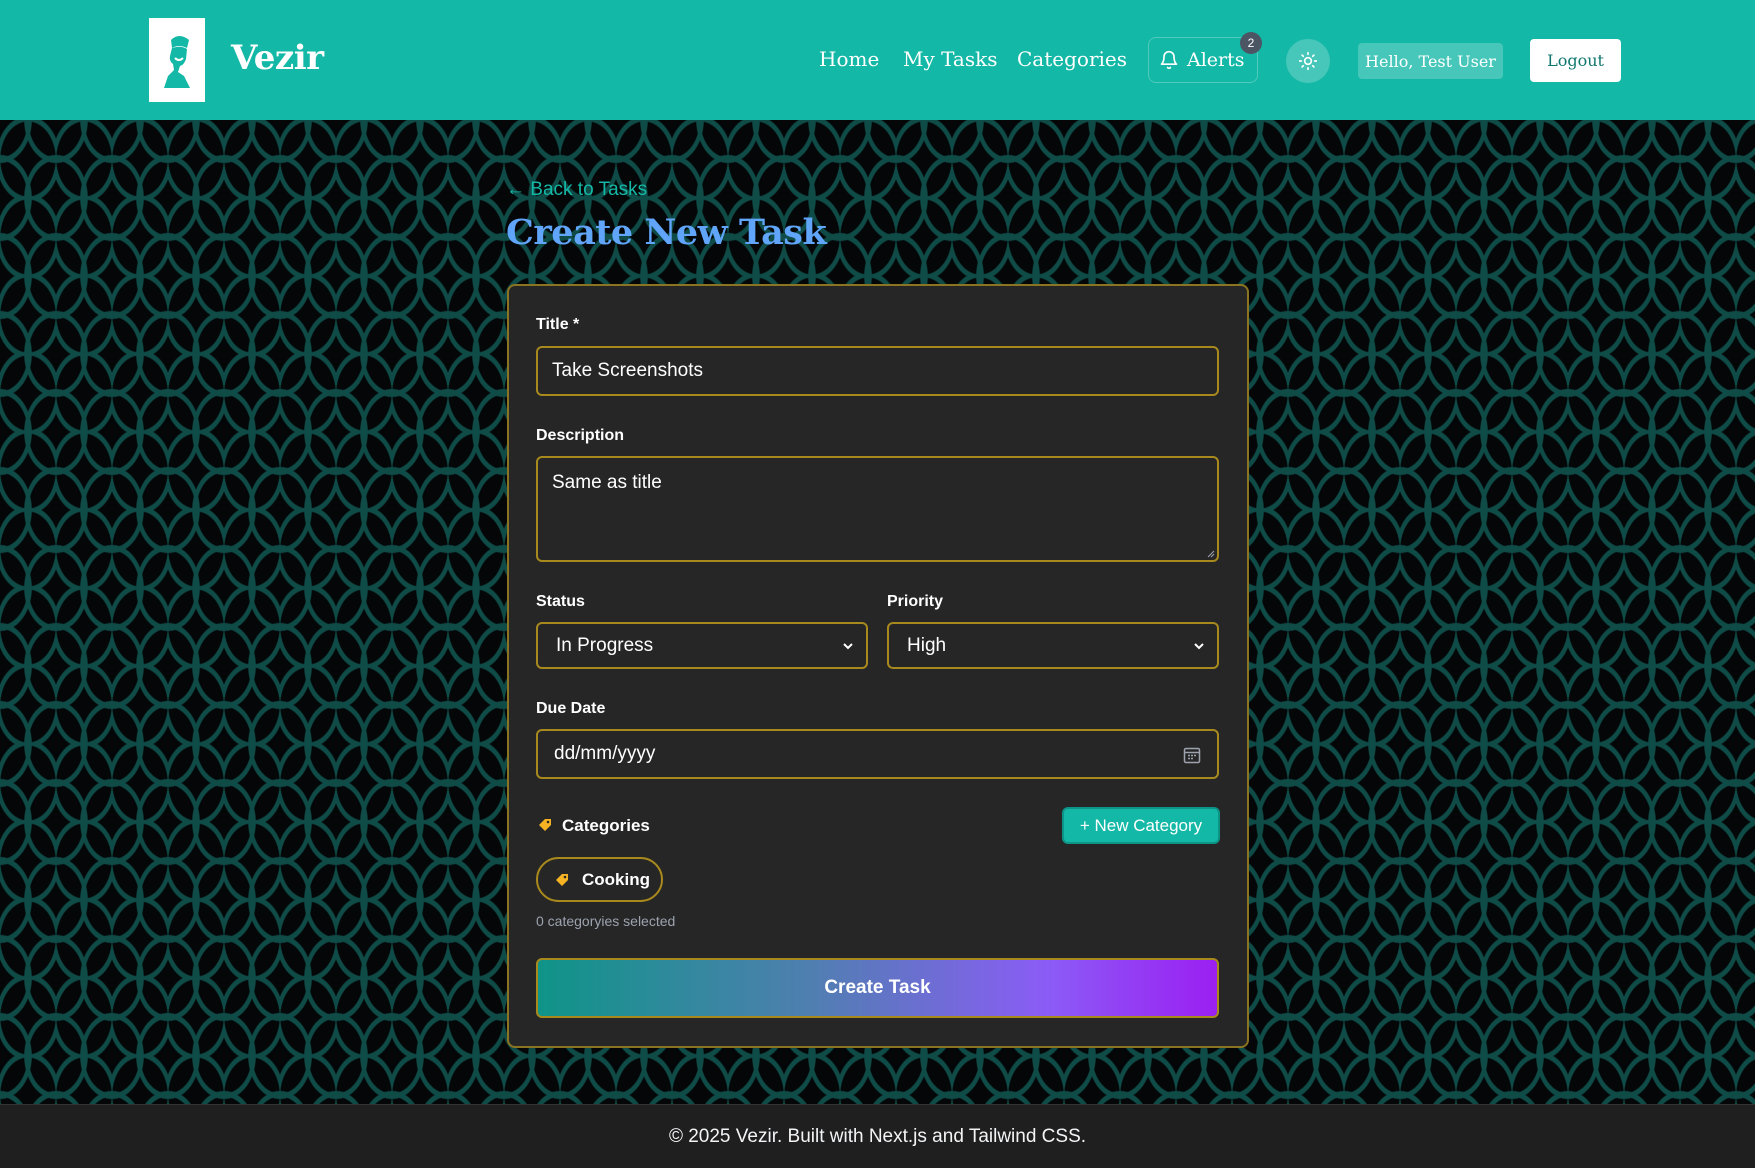  I want to click on nav-home: Home, so click(849, 59).